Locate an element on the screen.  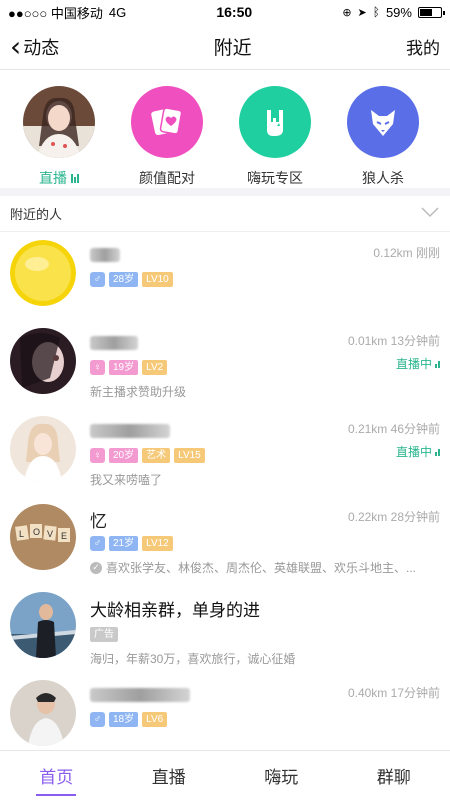
svg-text: E is located at coordinates (64, 536).